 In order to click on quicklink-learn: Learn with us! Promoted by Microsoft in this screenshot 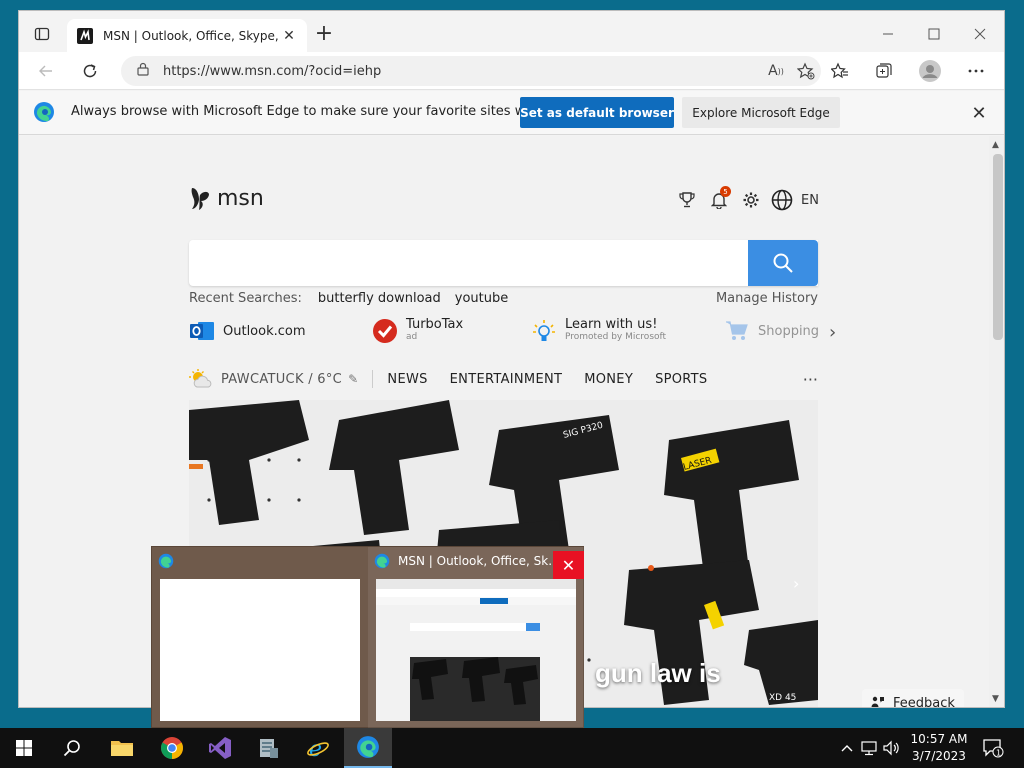, I will do `click(598, 331)`.